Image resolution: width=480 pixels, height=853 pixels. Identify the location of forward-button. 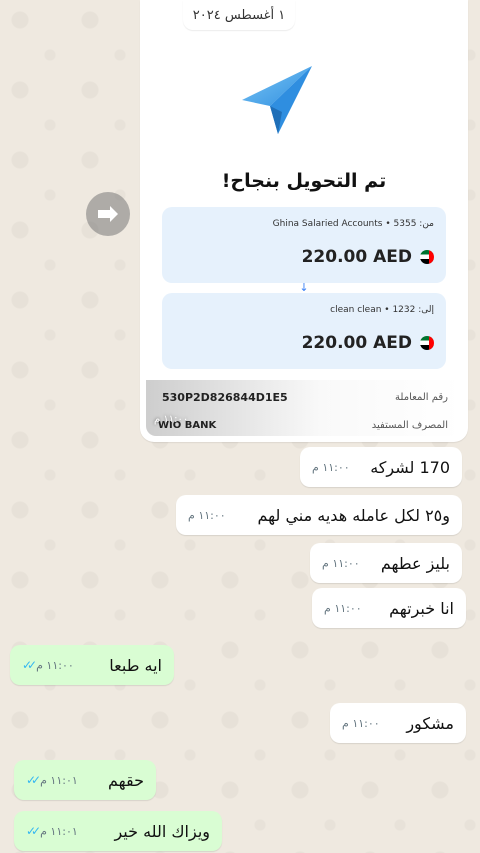
(108, 214).